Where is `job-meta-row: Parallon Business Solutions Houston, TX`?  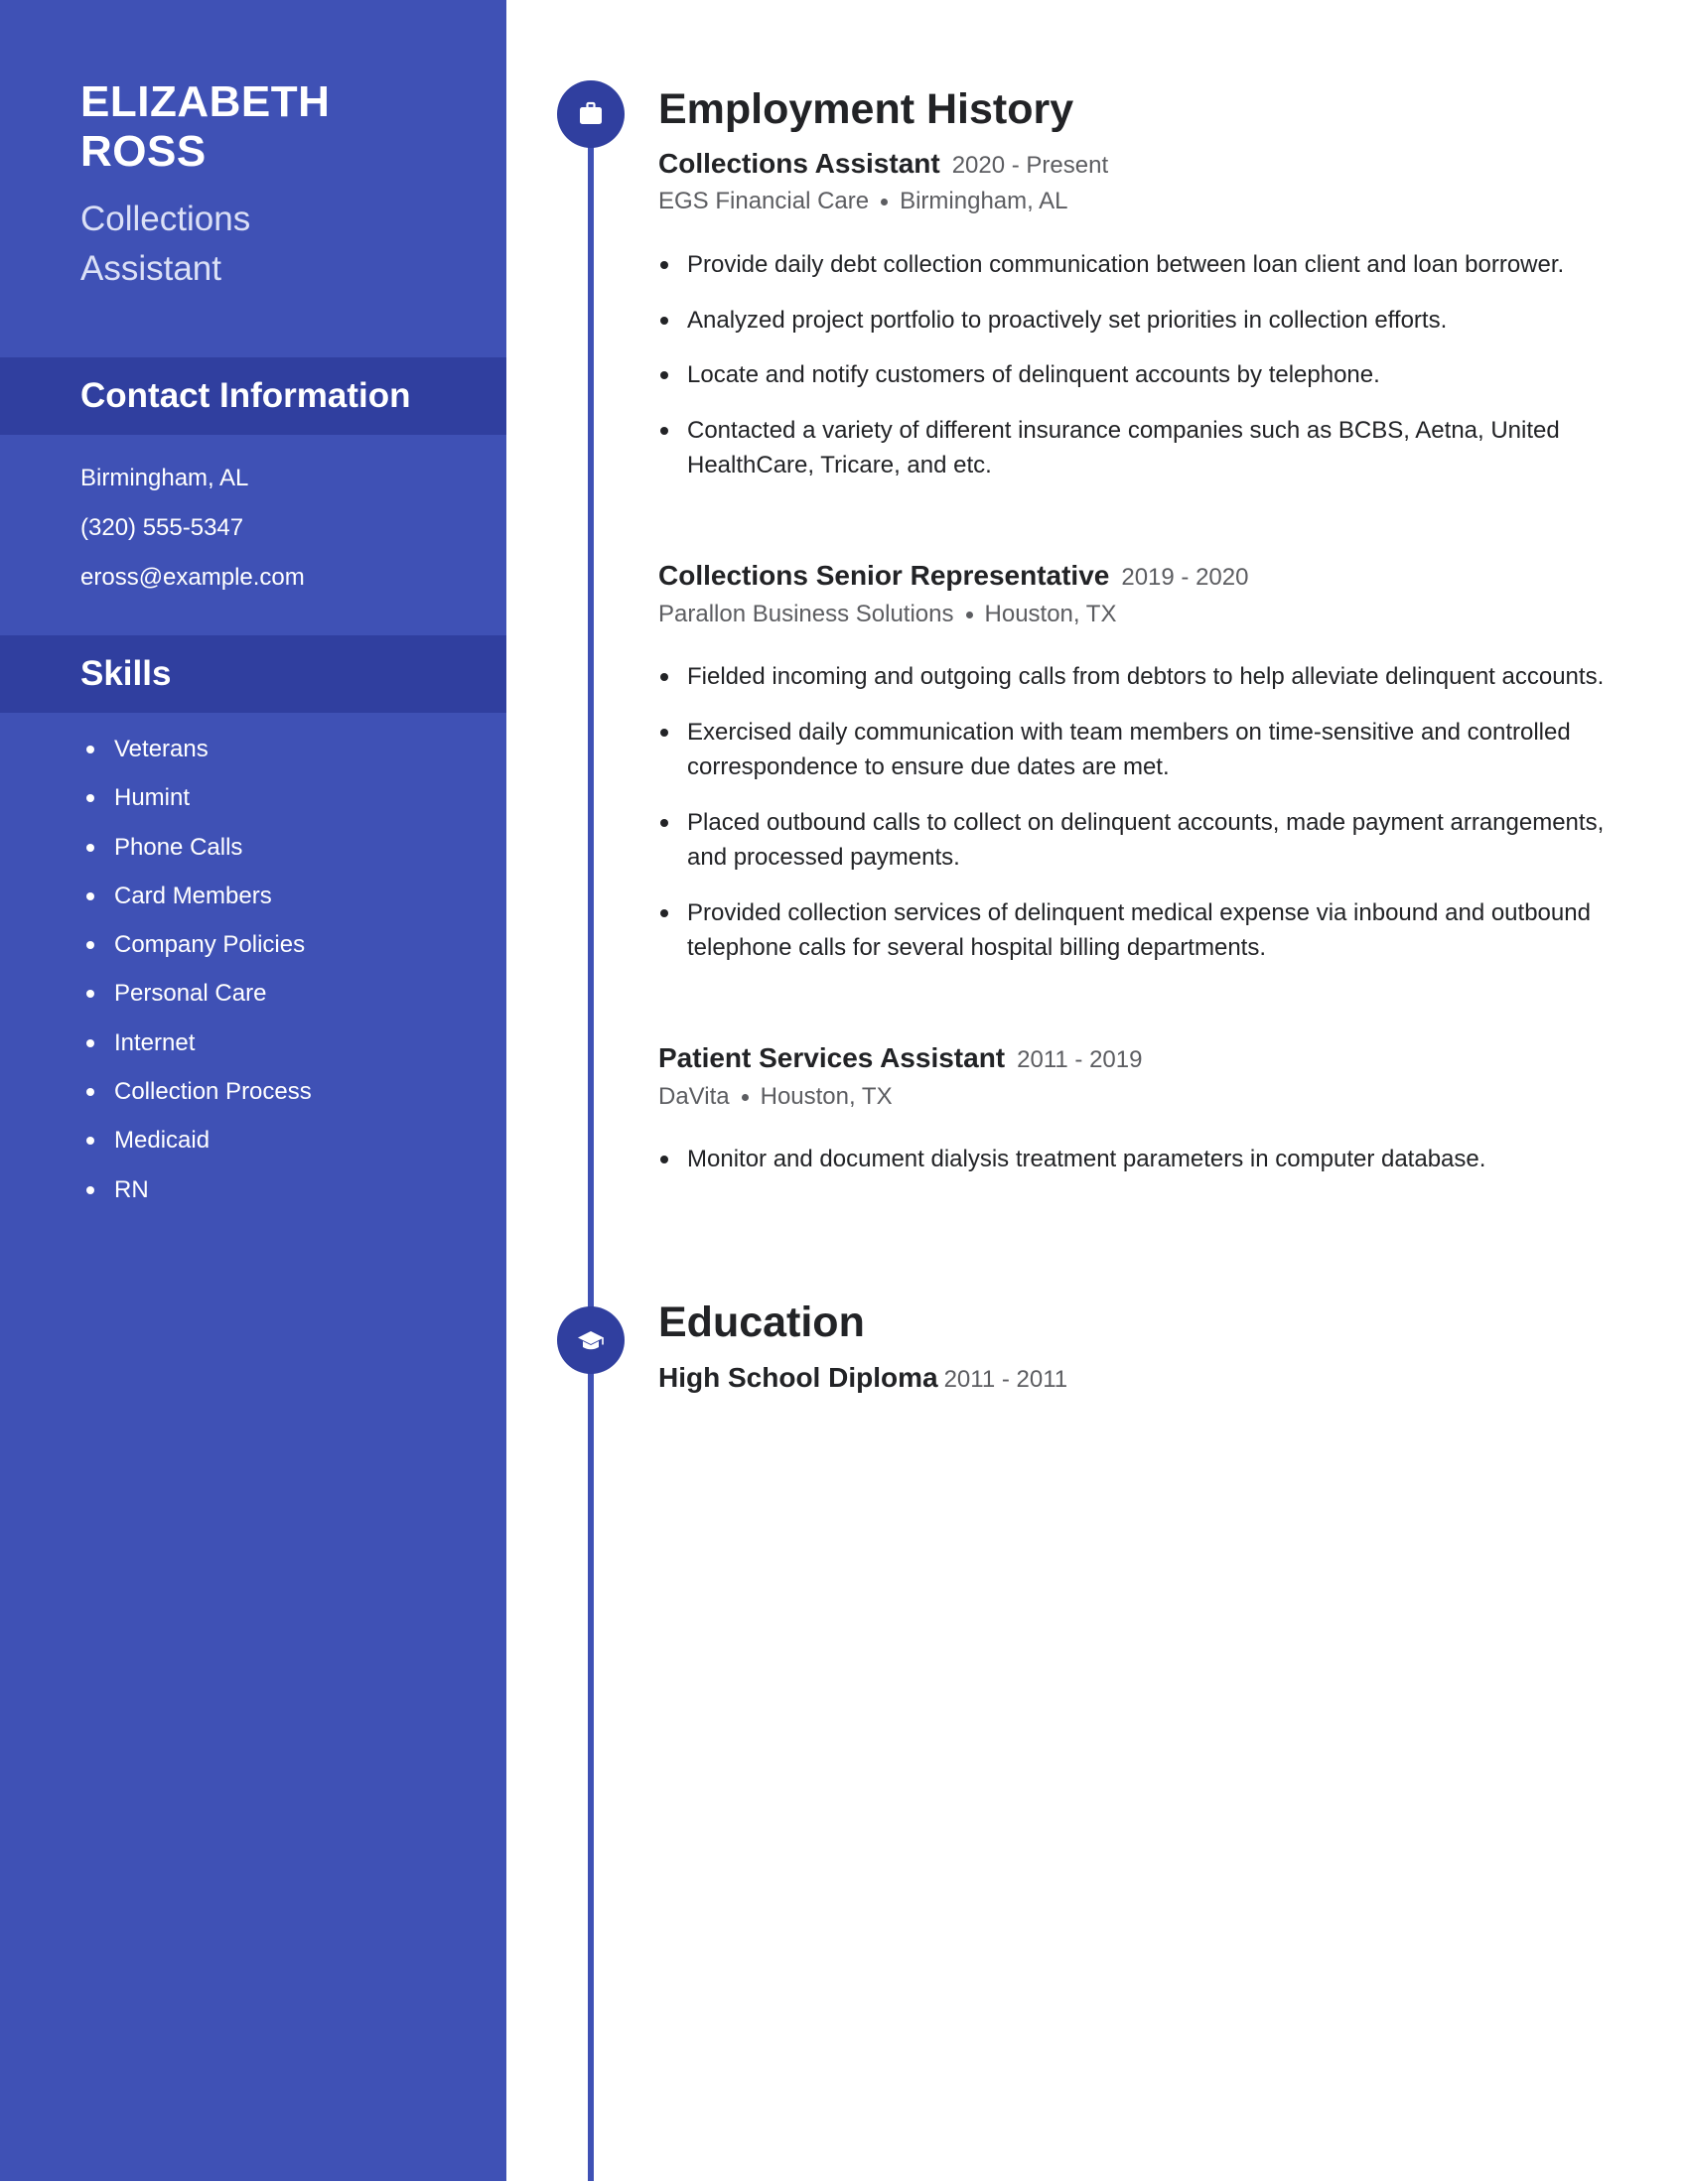
job-meta-row: Parallon Business Solutions Houston, TX is located at coordinates (887, 614).